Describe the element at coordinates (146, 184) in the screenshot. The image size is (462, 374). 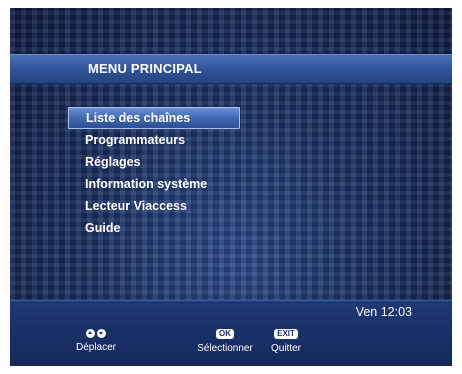
I see `menu-item-label: Information système` at that location.